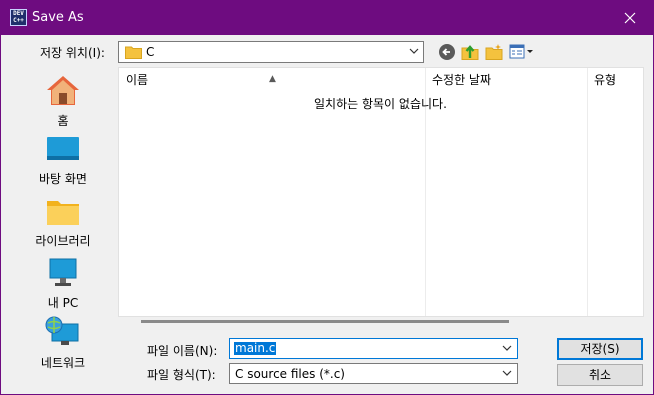 The width and height of the screenshot is (654, 395). Describe the element at coordinates (63, 272) in the screenshot. I see `this-pc-icon` at that location.